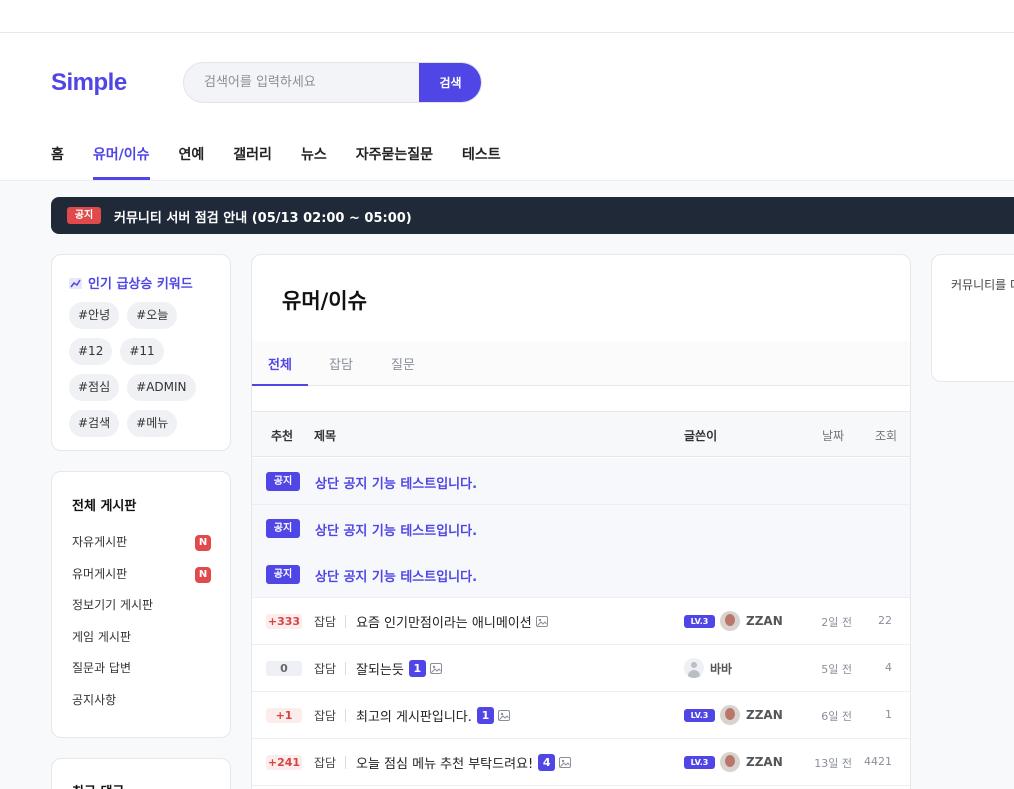  Describe the element at coordinates (152, 315) in the screenshot. I see `keyword-tag: #오늘` at that location.